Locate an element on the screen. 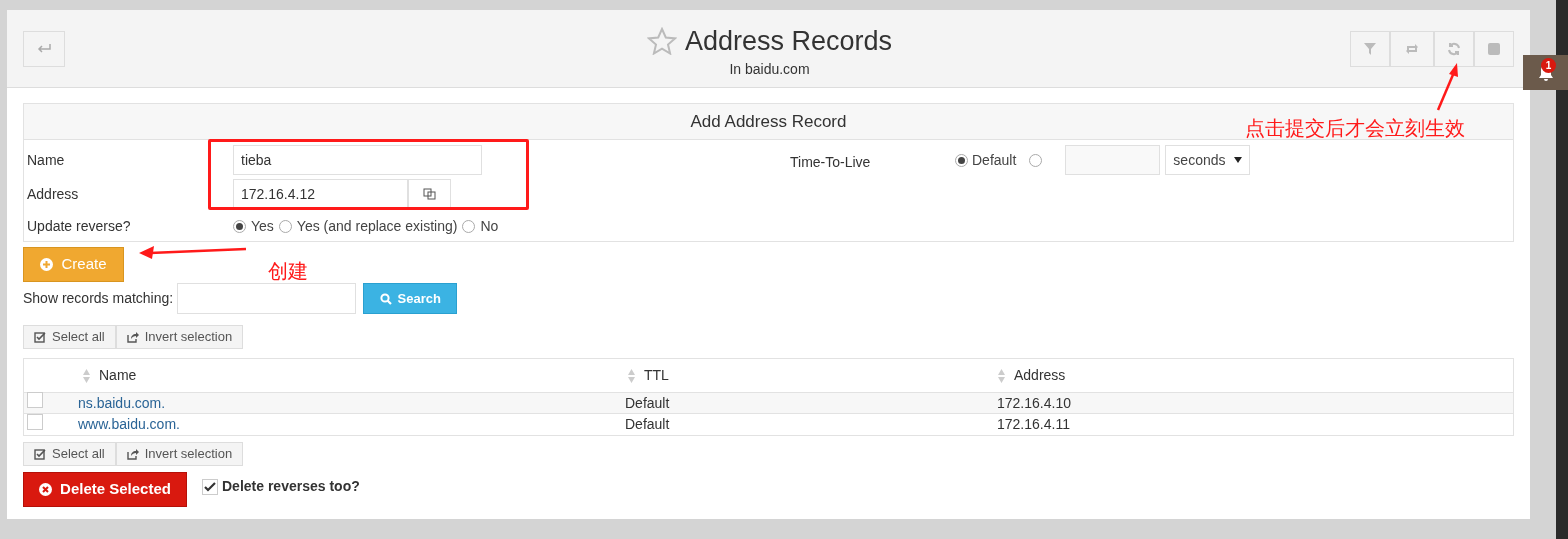 This screenshot has width=1568, height=539. page-title: Address Records is located at coordinates (788, 41).